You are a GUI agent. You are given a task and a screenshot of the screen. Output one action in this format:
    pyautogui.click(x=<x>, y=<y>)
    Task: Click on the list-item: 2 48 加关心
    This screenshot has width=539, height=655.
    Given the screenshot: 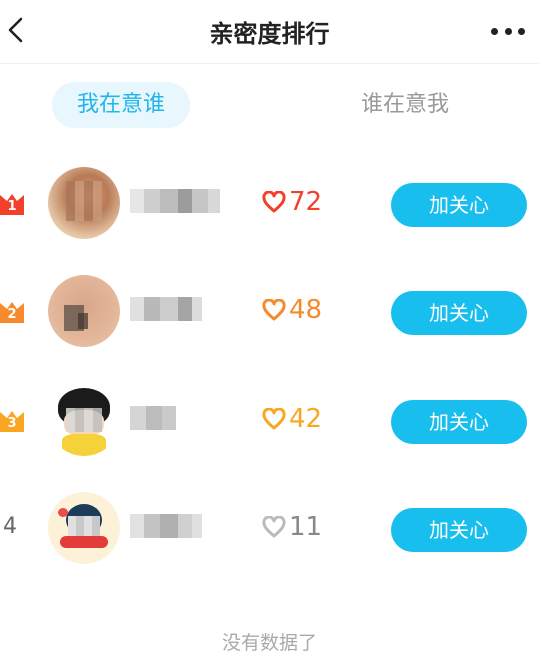 What is the action you would take?
    pyautogui.click(x=269, y=313)
    